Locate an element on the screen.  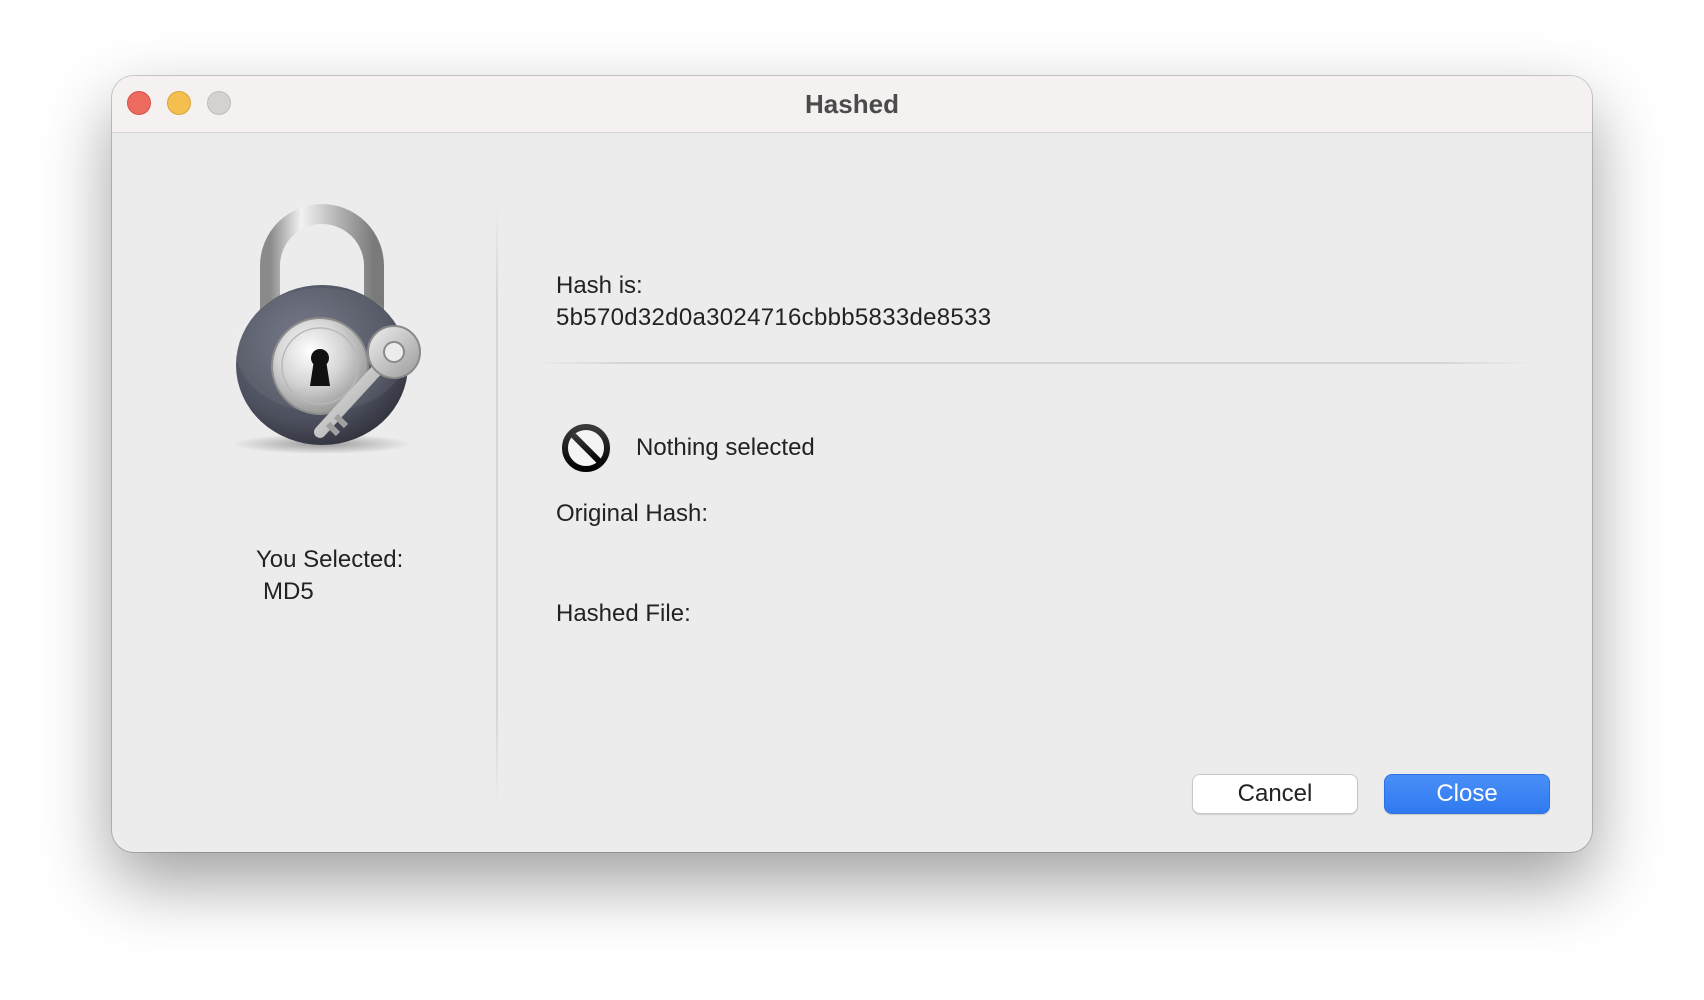
prohibited-icon is located at coordinates (586, 448).